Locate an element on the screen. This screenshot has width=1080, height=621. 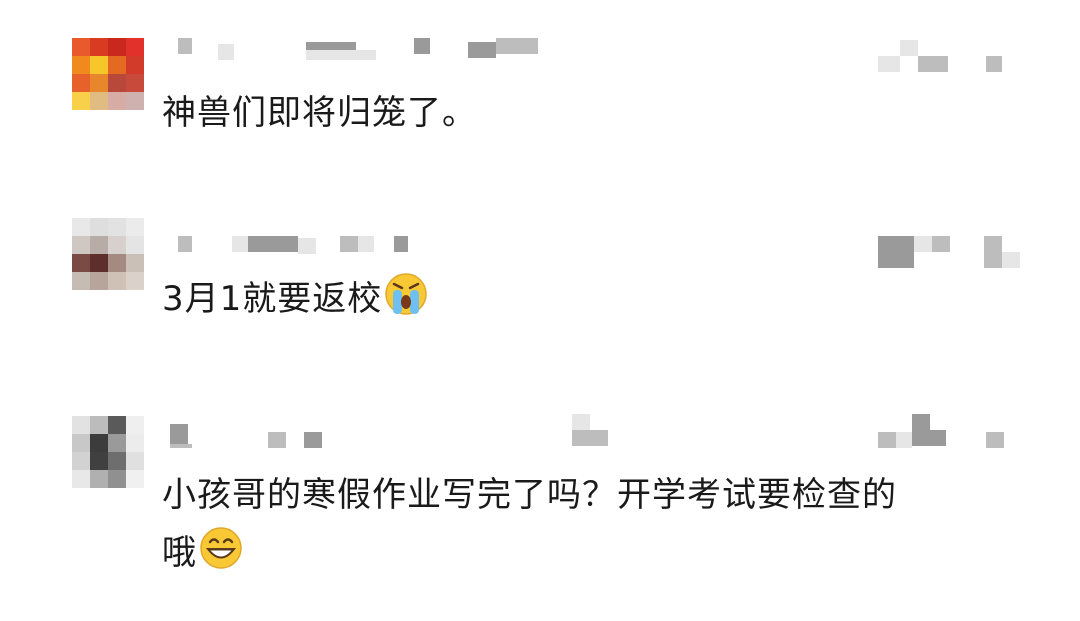
timestamp-redacted is located at coordinates (953, 431).